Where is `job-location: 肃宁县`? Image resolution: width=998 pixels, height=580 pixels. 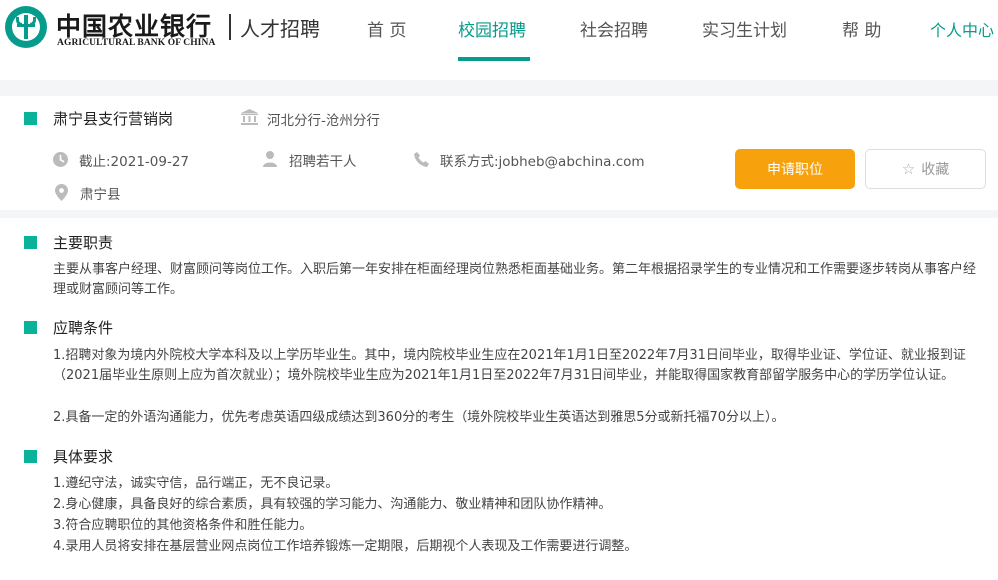 job-location: 肃宁县 is located at coordinates (100, 195).